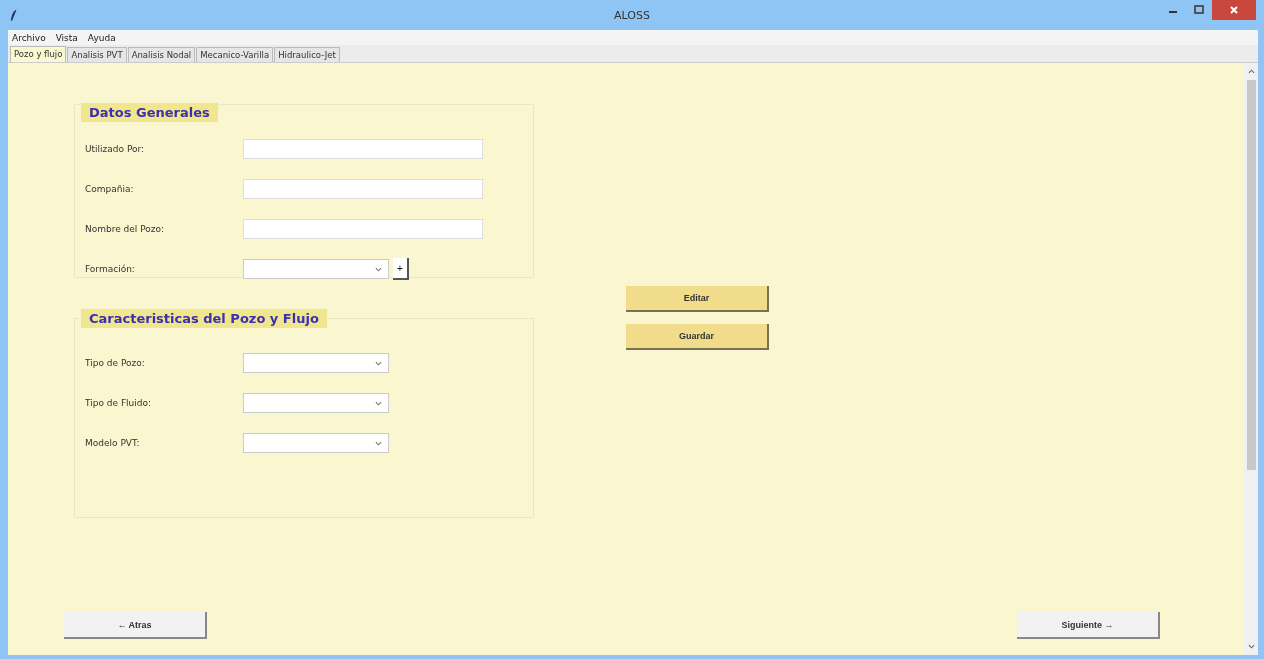 The width and height of the screenshot is (1264, 659). Describe the element at coordinates (101, 37) in the screenshot. I see `menu-item: Ayuda` at that location.